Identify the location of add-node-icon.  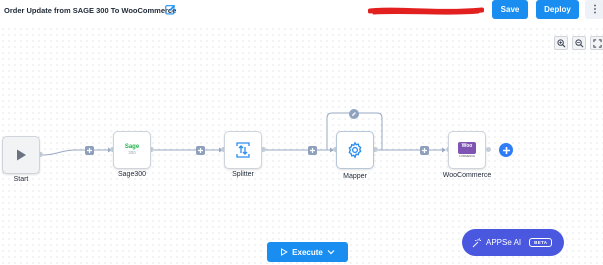
(506, 150).